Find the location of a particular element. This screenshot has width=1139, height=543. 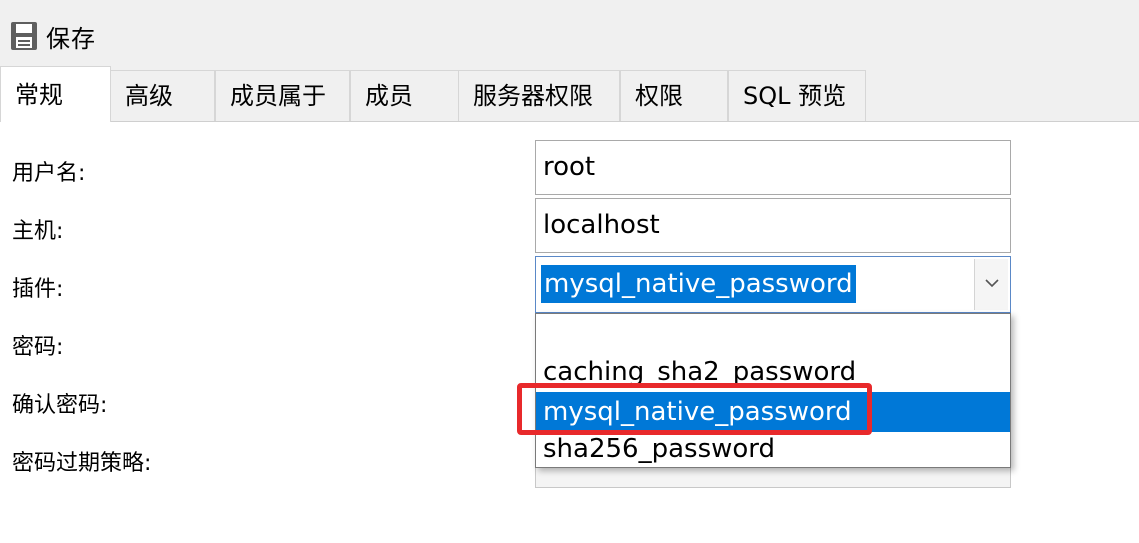

plugin-select: mysql_native_password is located at coordinates (773, 284).